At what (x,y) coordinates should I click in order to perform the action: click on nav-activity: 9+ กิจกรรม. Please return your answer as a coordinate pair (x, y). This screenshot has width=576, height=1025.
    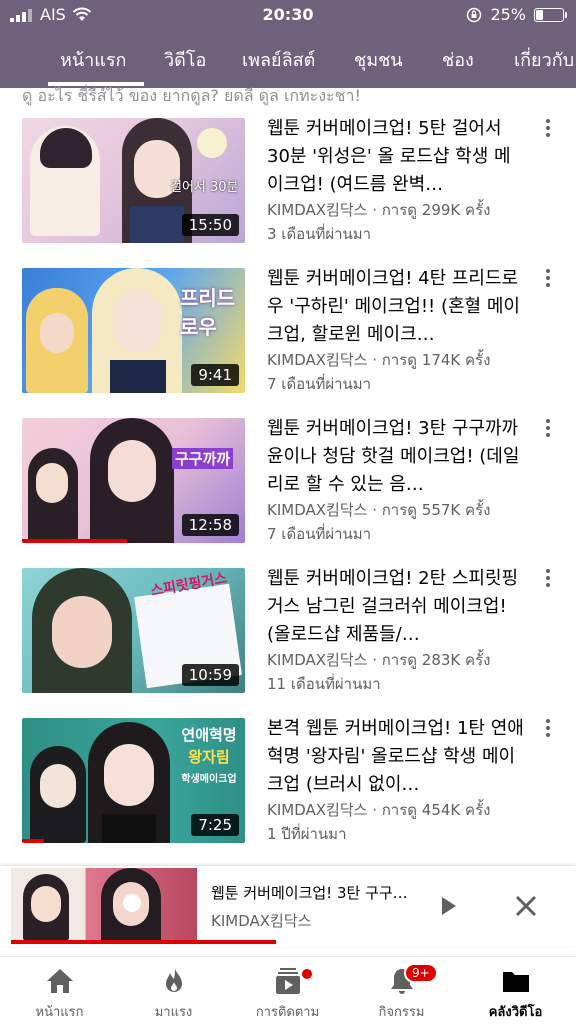
    Looking at the image, I should click on (401, 991).